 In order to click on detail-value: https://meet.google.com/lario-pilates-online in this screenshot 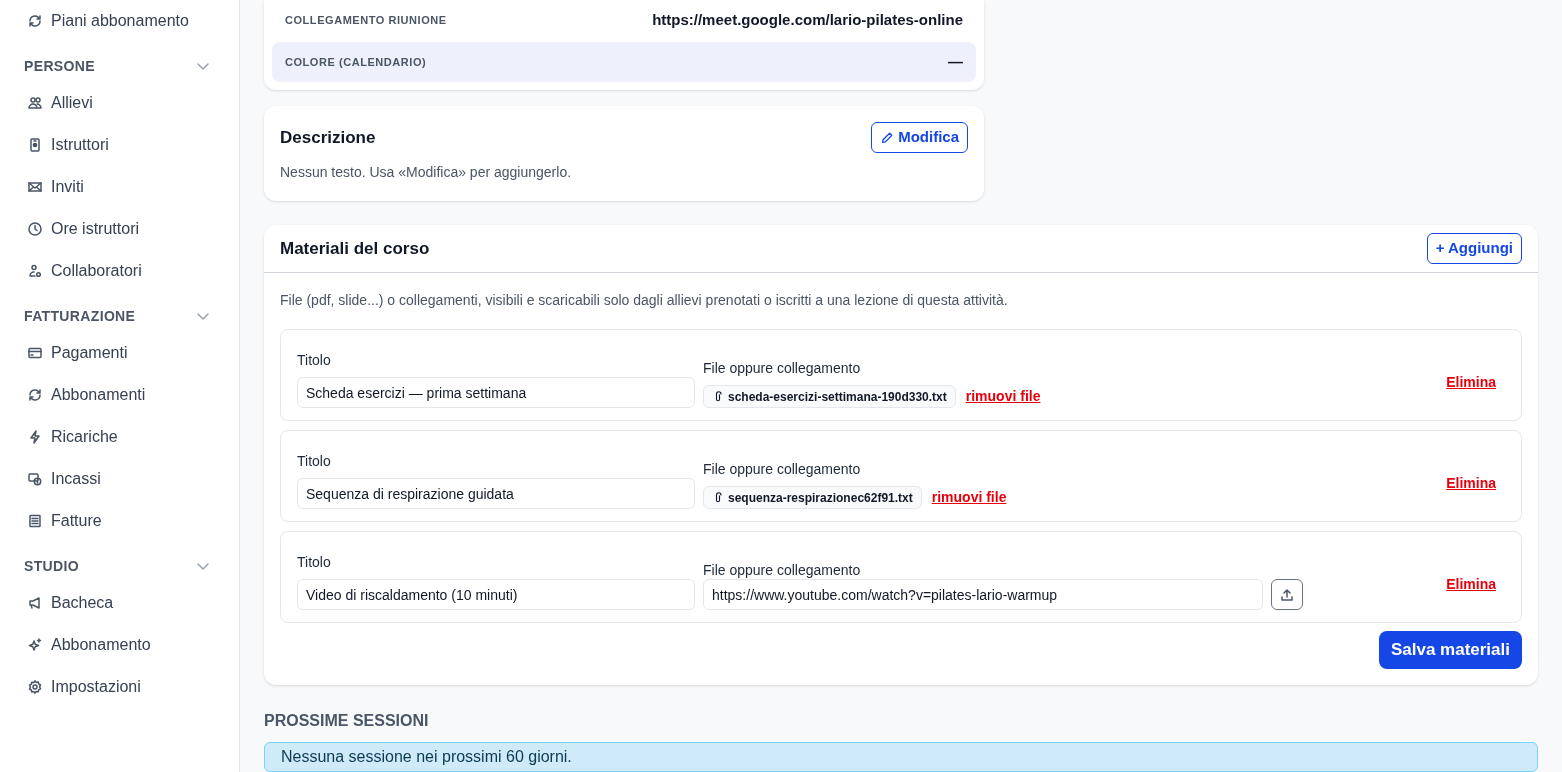, I will do `click(807, 19)`.